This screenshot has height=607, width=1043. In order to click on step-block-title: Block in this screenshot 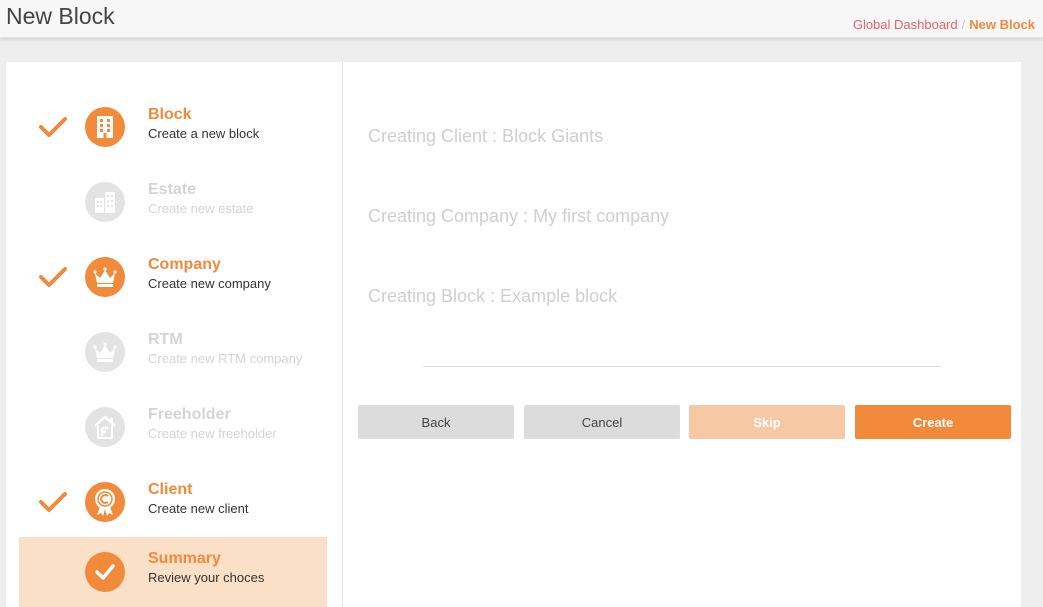, I will do `click(170, 114)`.